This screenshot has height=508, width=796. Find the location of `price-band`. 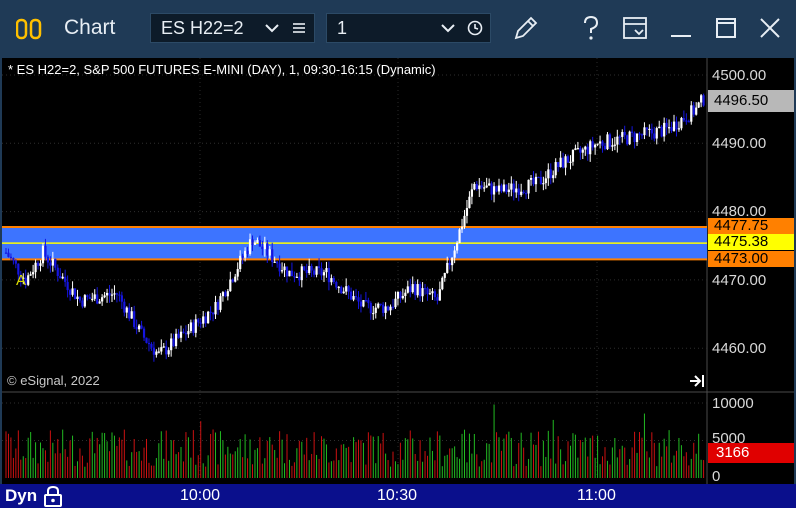

price-band is located at coordinates (354, 243).